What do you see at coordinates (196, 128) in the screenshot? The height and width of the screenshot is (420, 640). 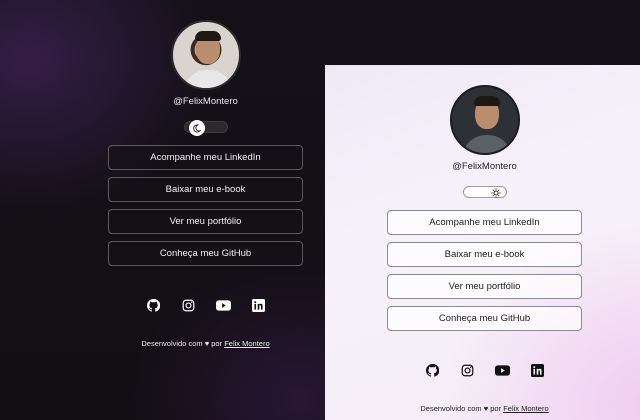 I see `moon-icon` at bounding box center [196, 128].